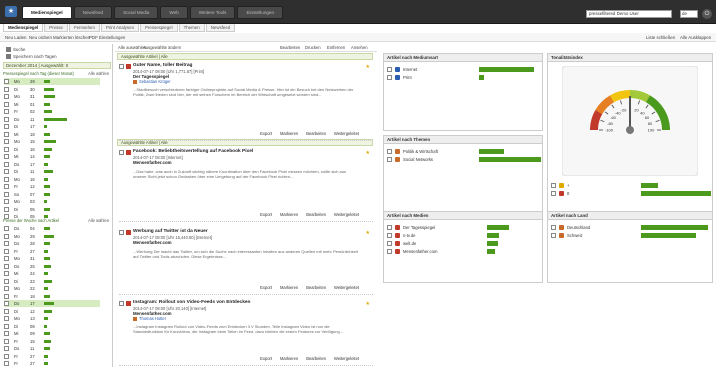 This screenshot has height=367, width=716. I want to click on day-row: Mi 01, so click(52, 104).